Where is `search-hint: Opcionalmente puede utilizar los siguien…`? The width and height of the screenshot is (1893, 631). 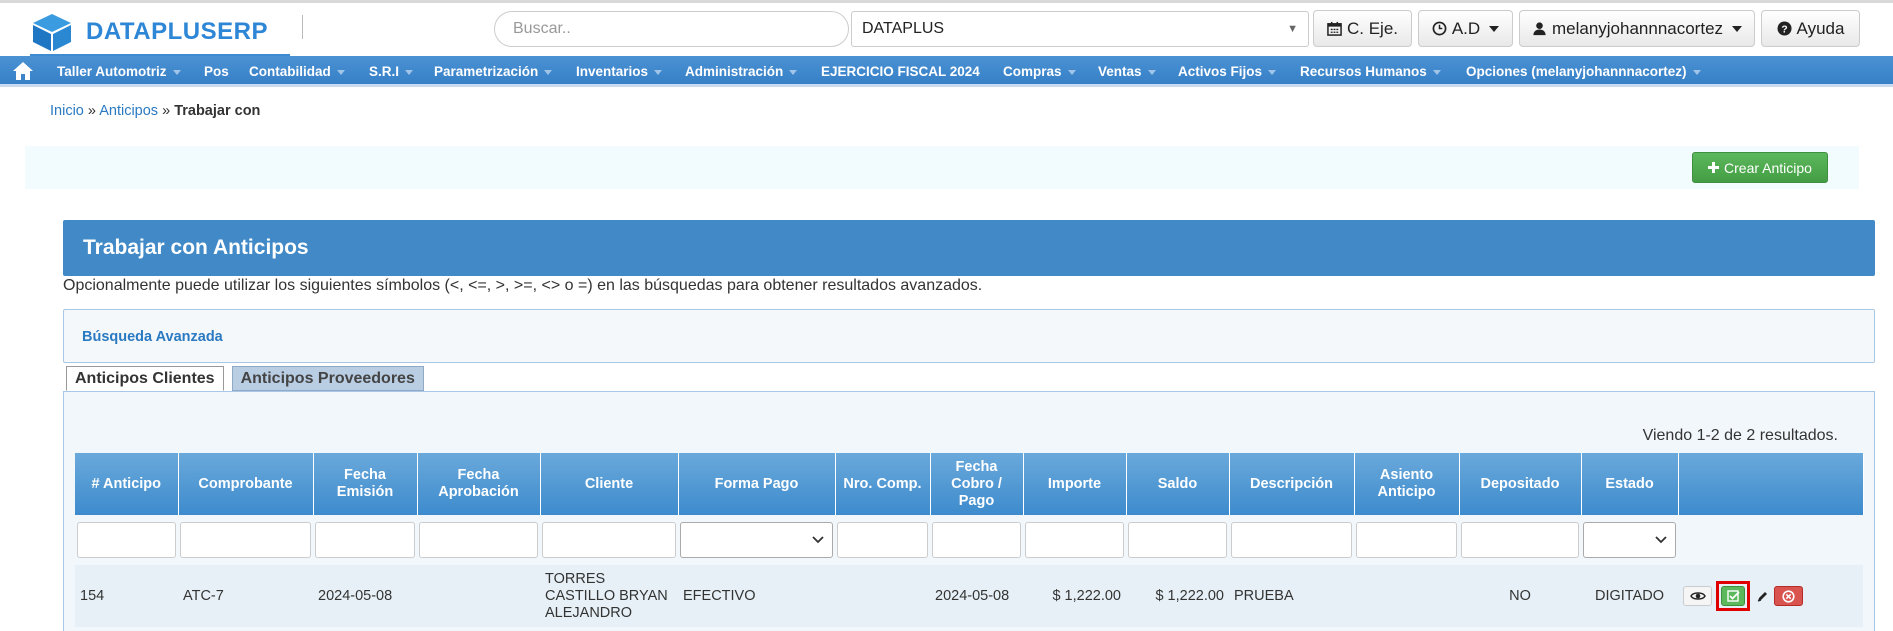
search-hint: Opcionalmente puede utilizar los siguien… is located at coordinates (523, 285).